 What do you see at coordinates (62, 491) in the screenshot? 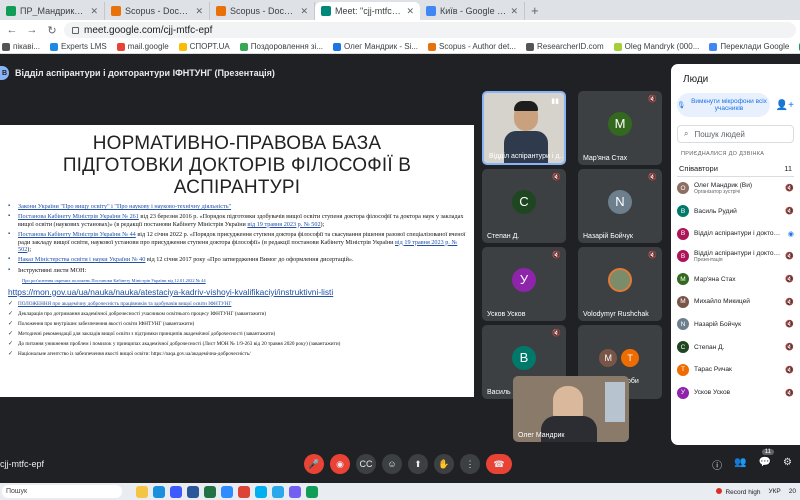
I see `taskbar-search: Пошук` at bounding box center [62, 491].